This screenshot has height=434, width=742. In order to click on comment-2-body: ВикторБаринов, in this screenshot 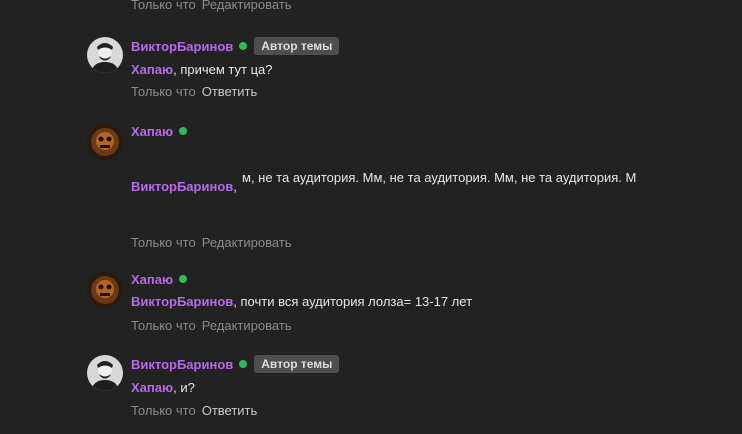, I will do `click(184, 186)`.